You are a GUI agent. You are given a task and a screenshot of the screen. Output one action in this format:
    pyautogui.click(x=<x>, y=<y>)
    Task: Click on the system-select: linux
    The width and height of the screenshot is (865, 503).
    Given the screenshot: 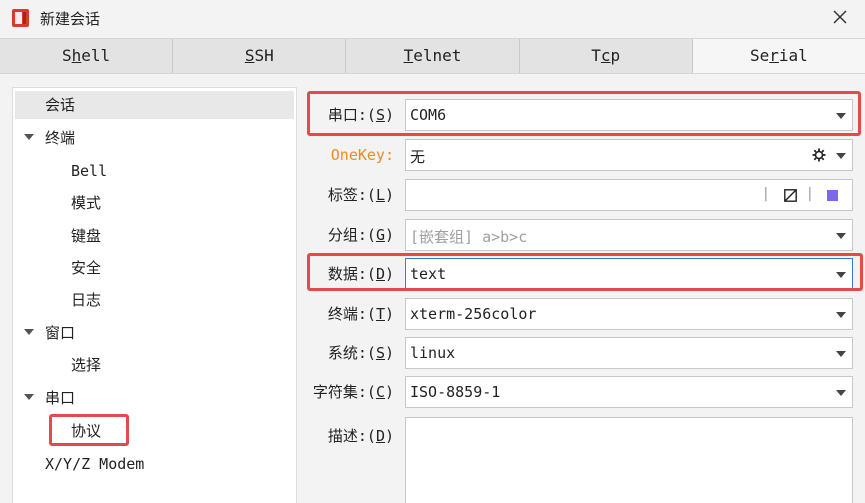 What is the action you would take?
    pyautogui.click(x=629, y=353)
    